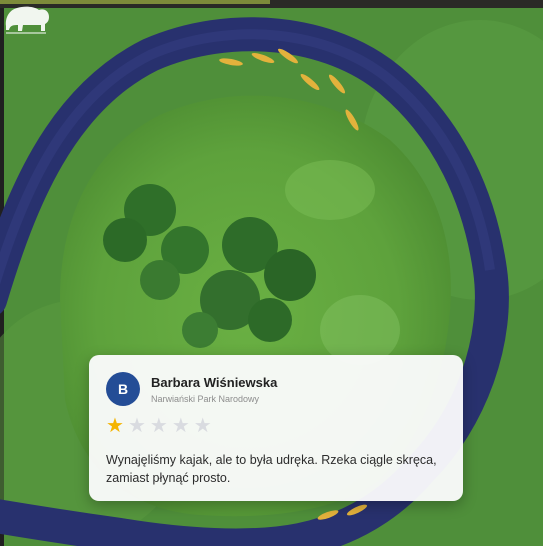  I want to click on reviewer-location: Narwiański Park Narodowy, so click(205, 399).